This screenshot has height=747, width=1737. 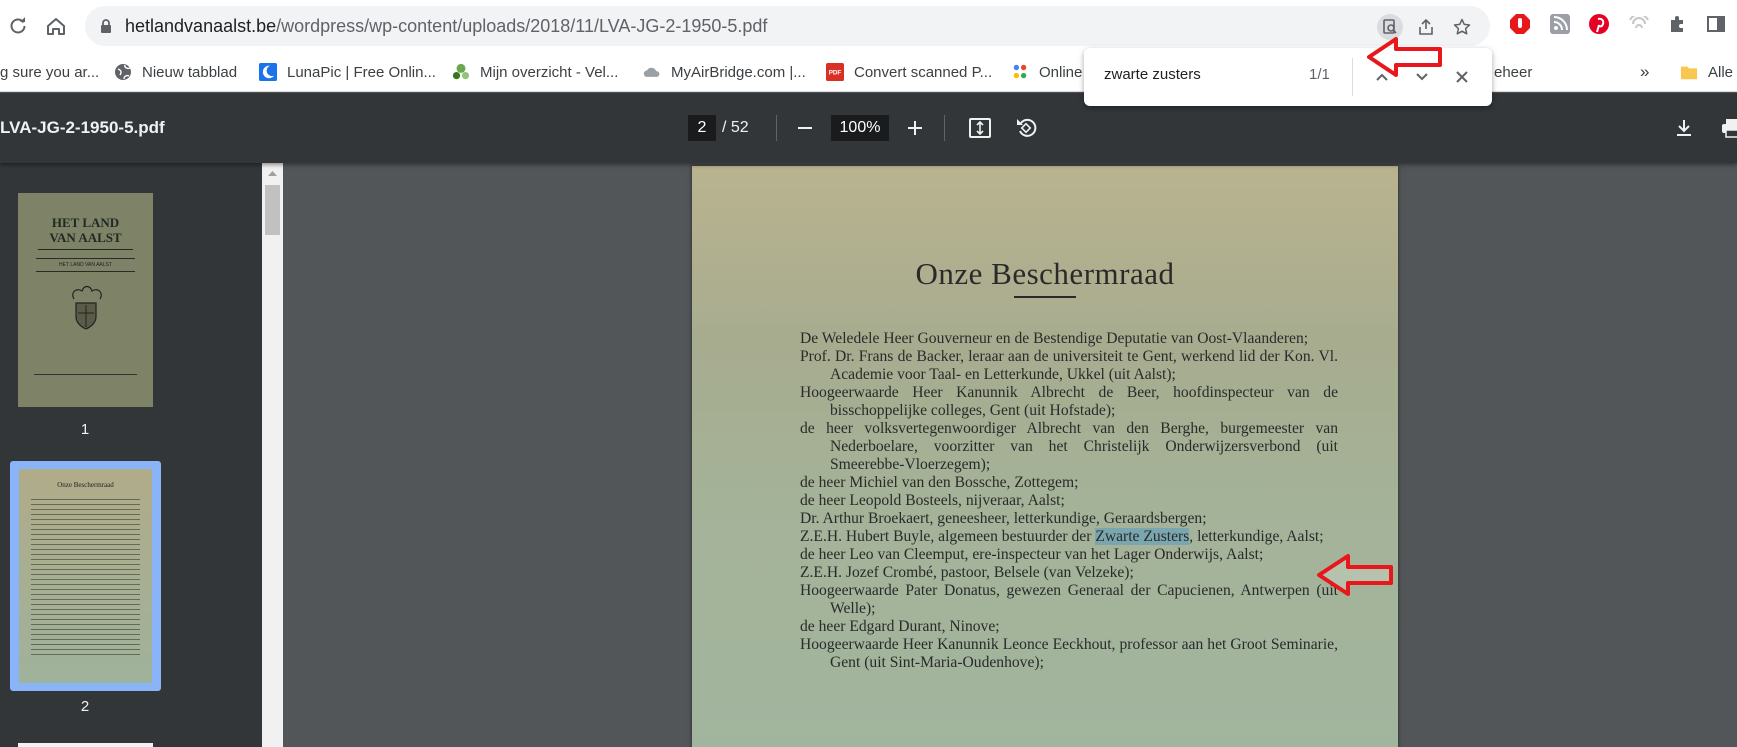 I want to click on thumbnail-footer-rule, so click(x=85, y=374).